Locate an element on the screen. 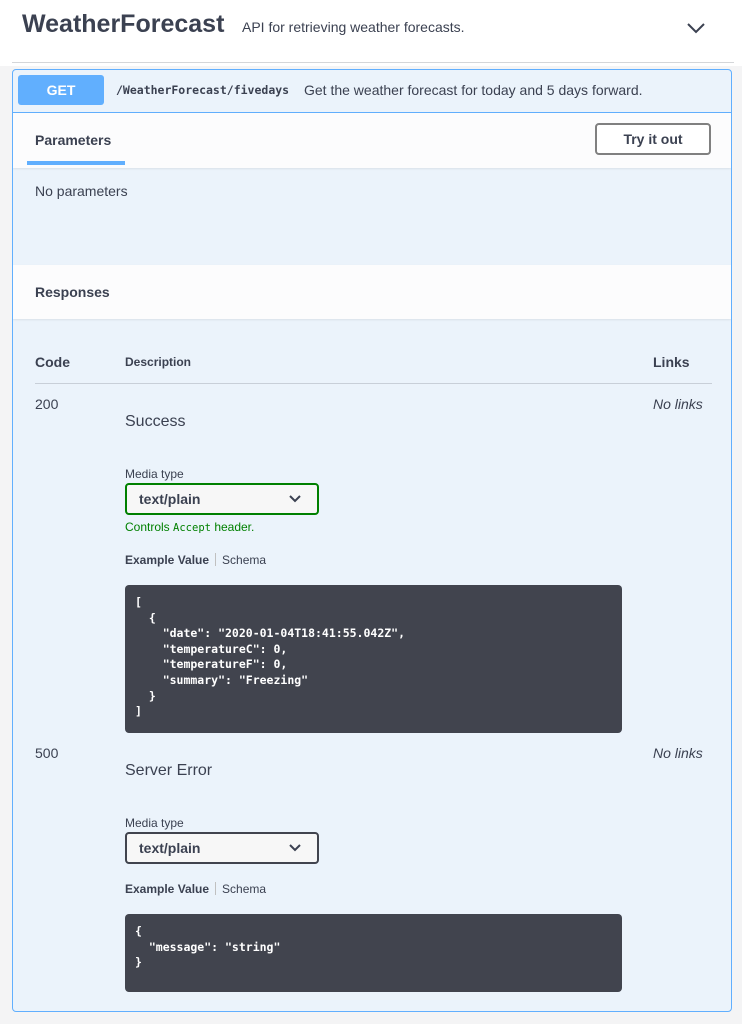 Image resolution: width=742 pixels, height=1024 pixels. example-schema-tabs-500: Example Value Schema is located at coordinates (195, 889).